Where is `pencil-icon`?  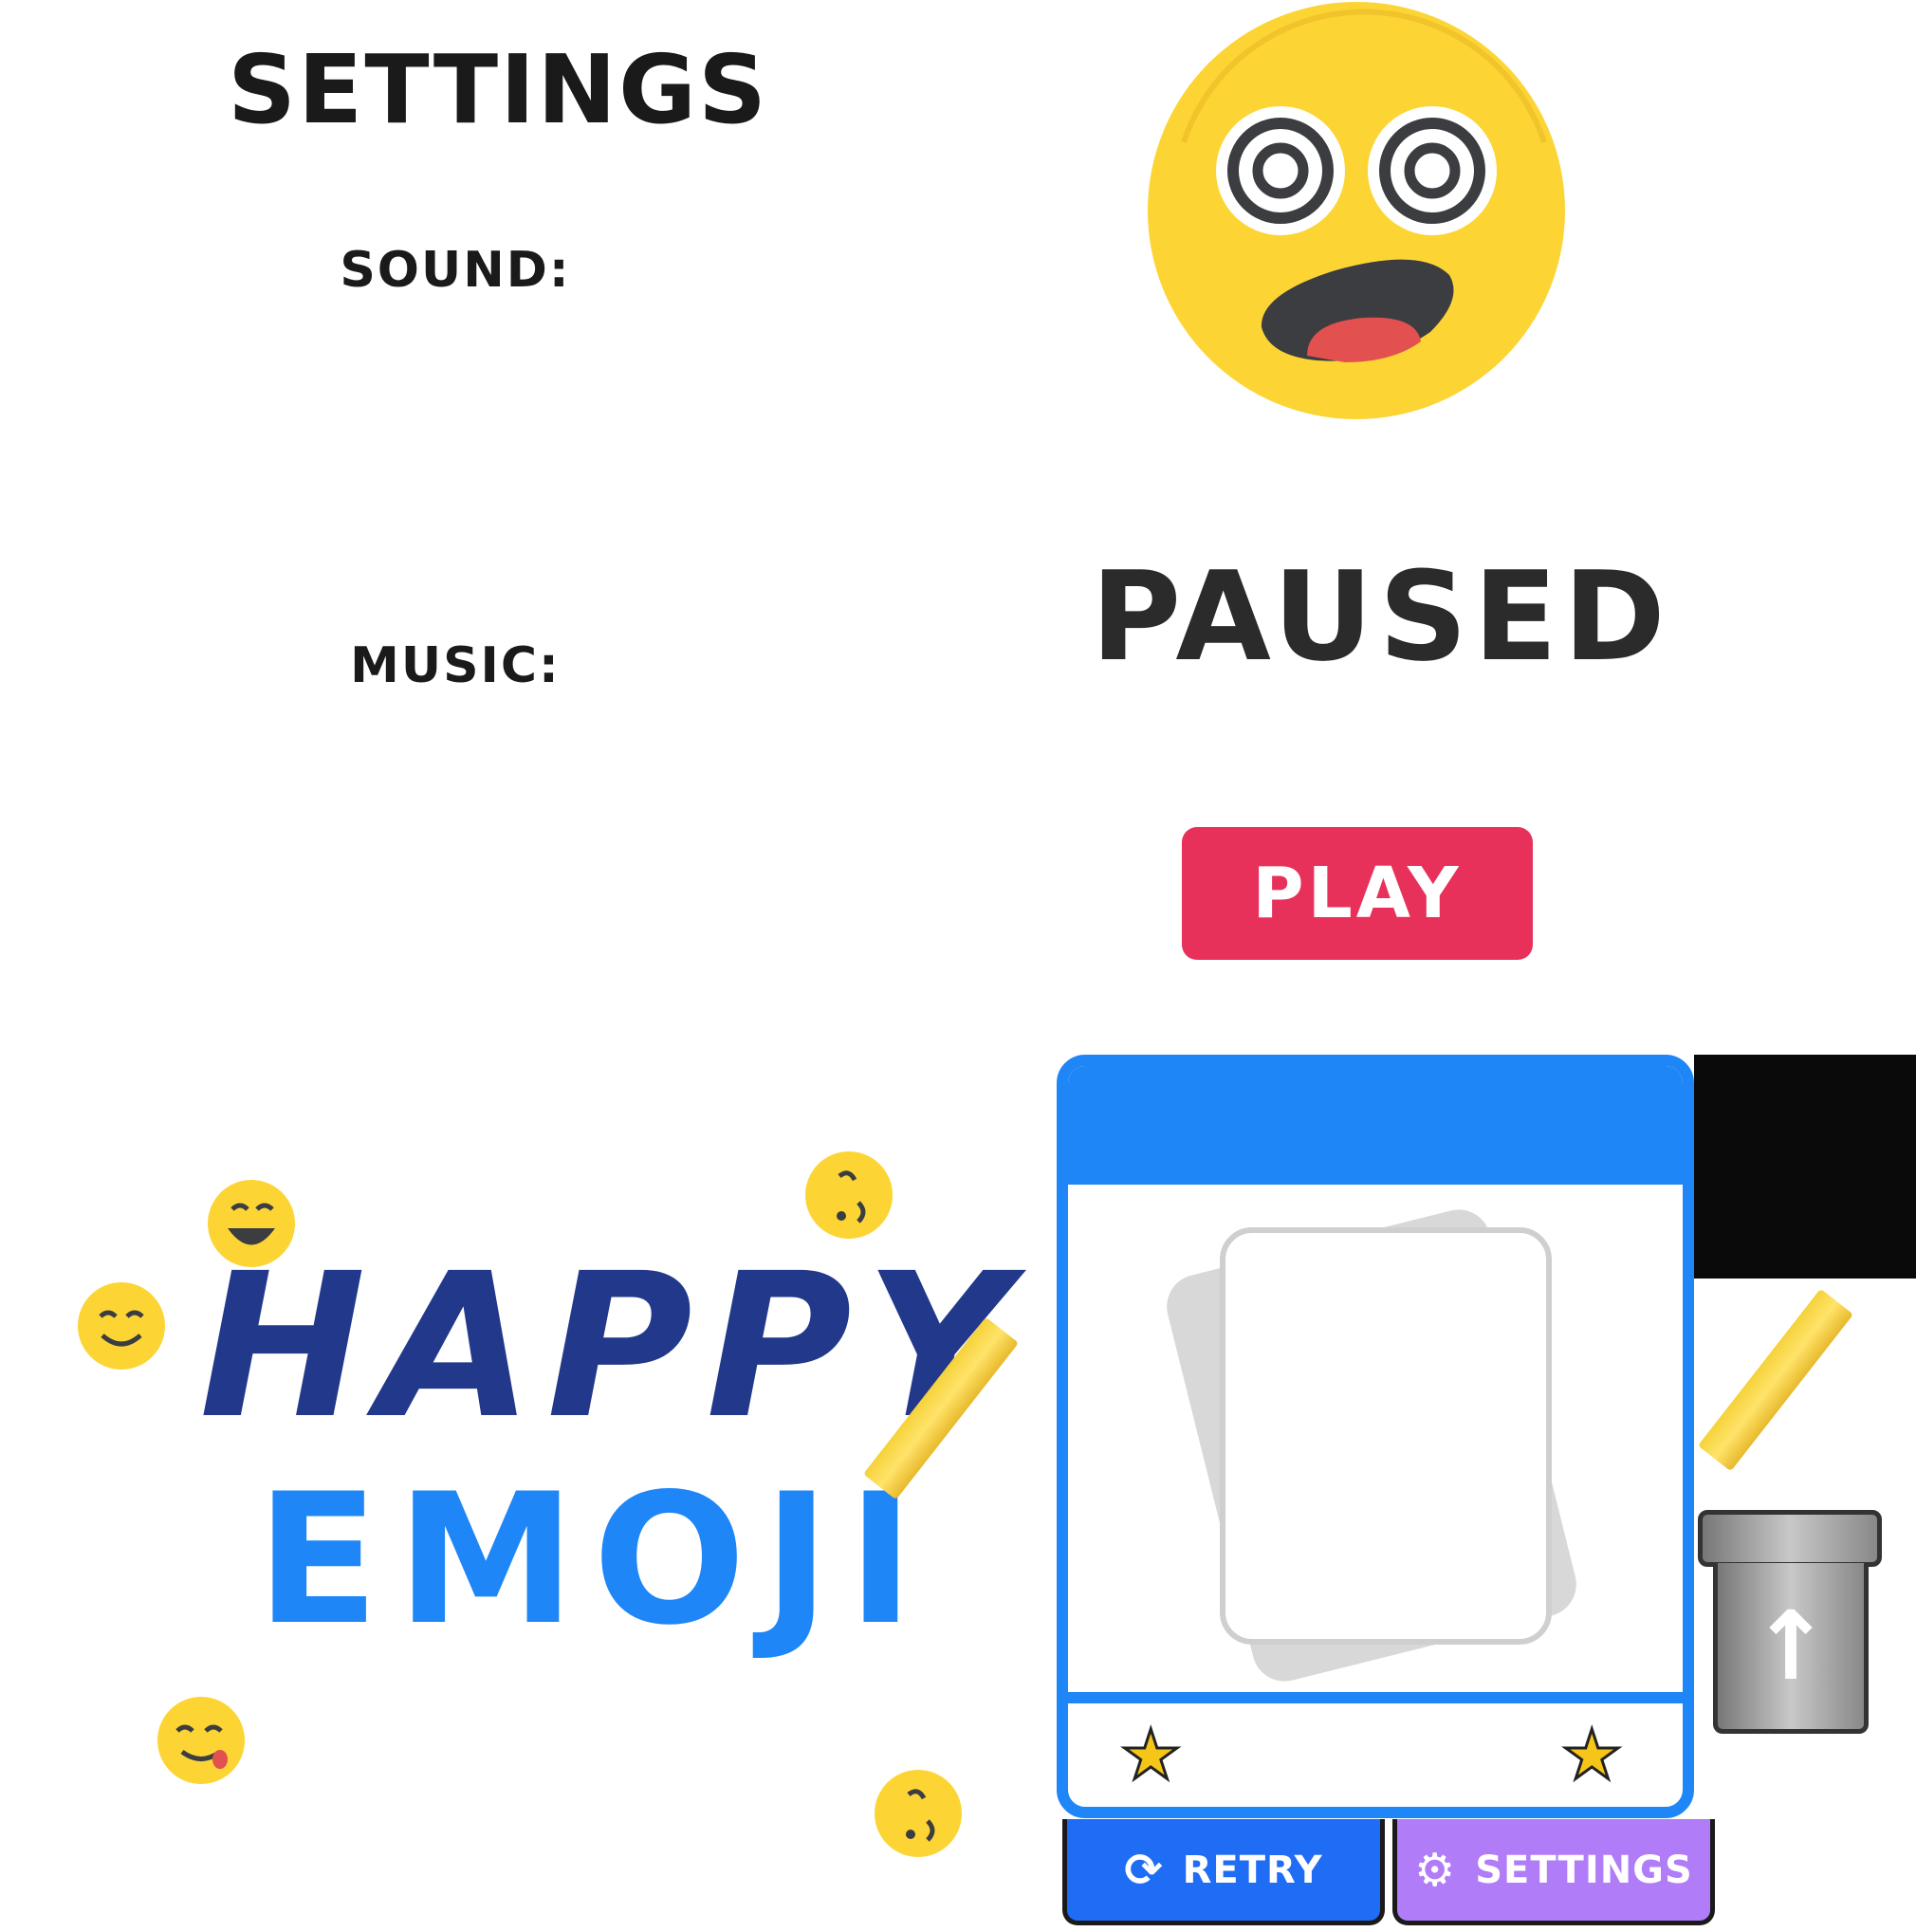 pencil-icon is located at coordinates (1775, 1380).